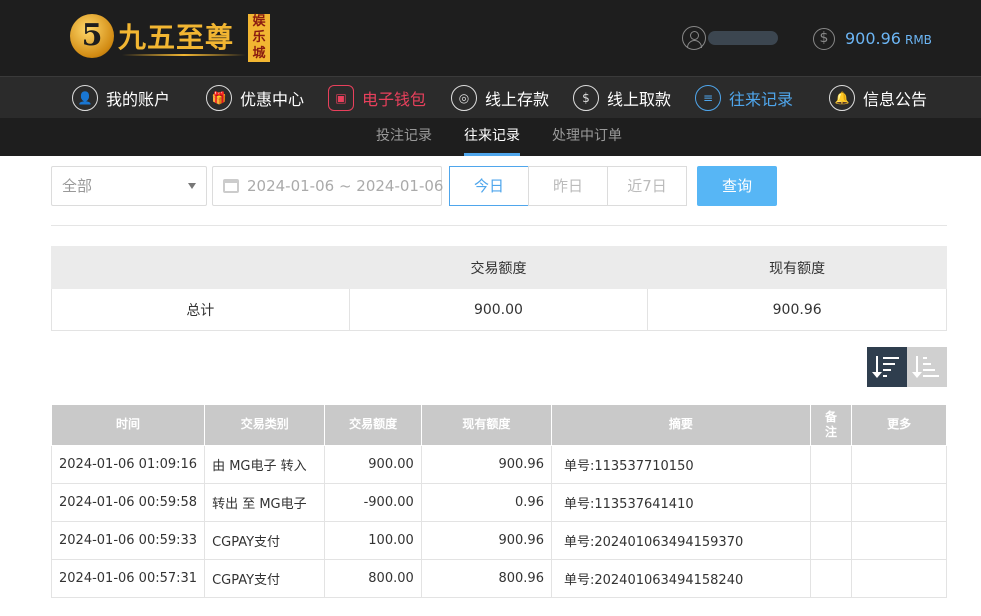  What do you see at coordinates (128, 540) in the screenshot?
I see `cell-time: 2024-01-06 00:59:33` at bounding box center [128, 540].